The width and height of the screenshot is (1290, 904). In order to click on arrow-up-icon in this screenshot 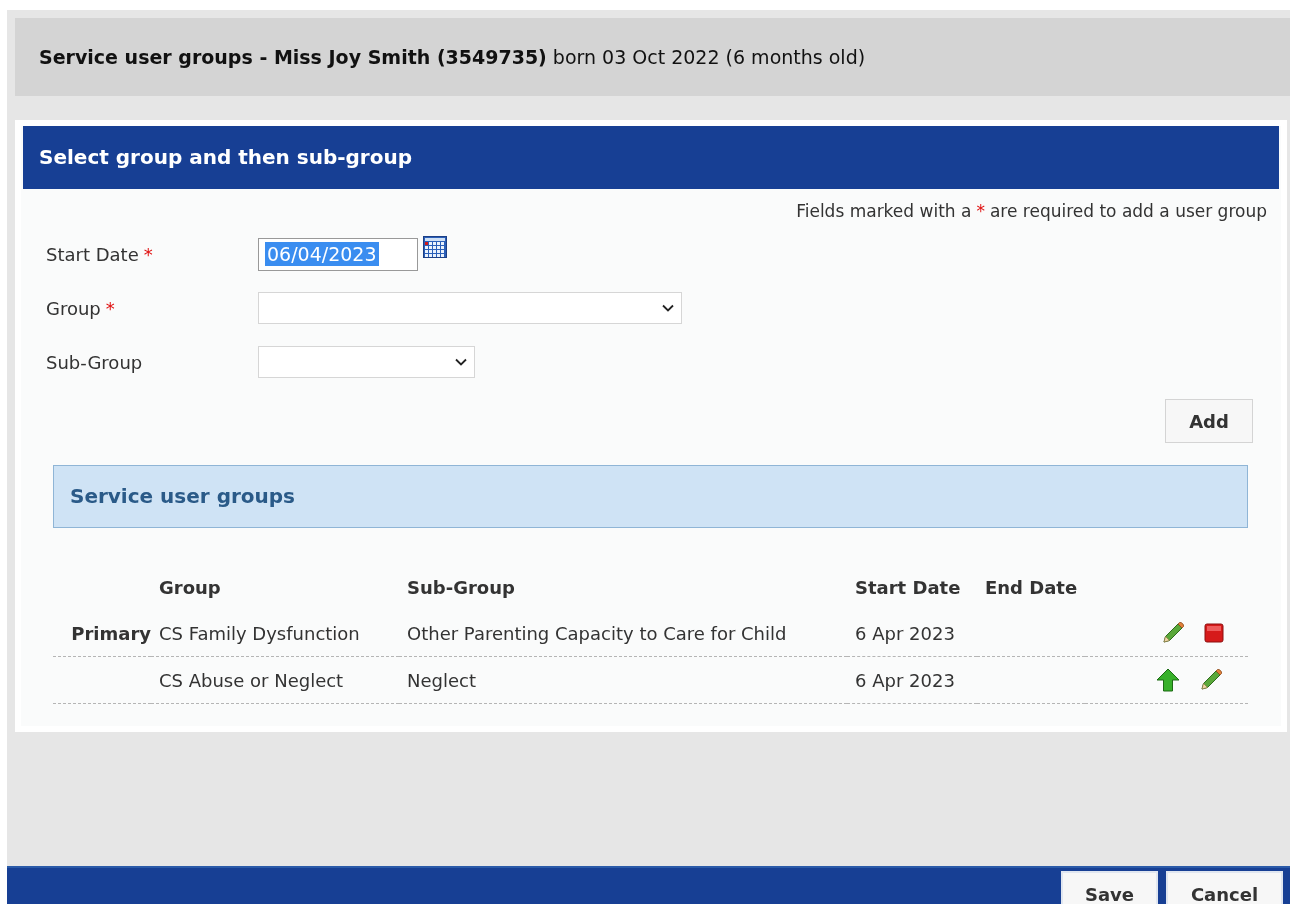, I will do `click(1168, 680)`.